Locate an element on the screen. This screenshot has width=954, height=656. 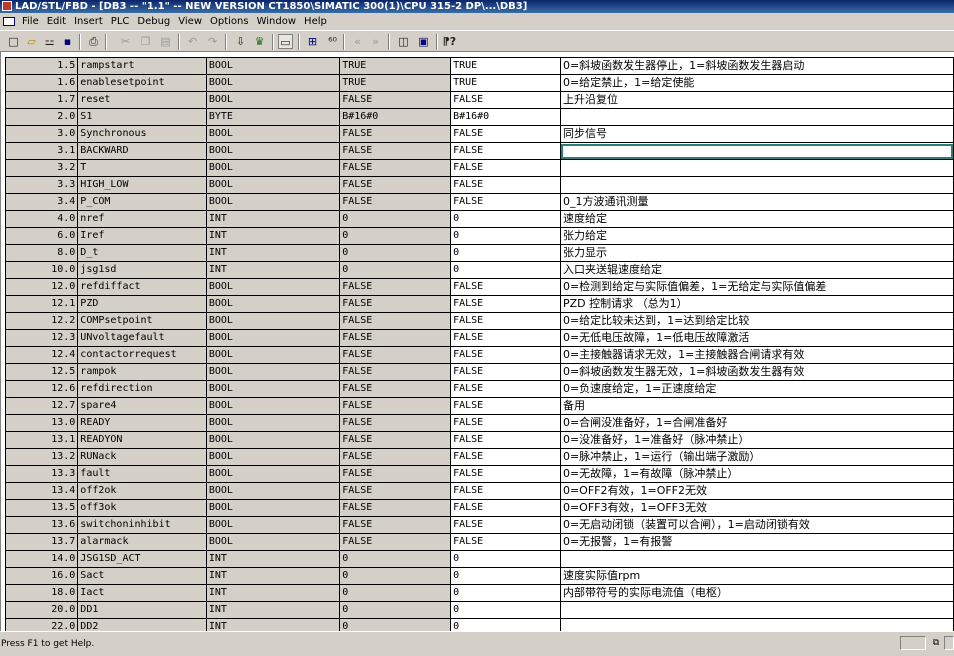
table-row: 1.7 reset BOOL FALSE FALSE 上升沿复位 is located at coordinates (479, 100).